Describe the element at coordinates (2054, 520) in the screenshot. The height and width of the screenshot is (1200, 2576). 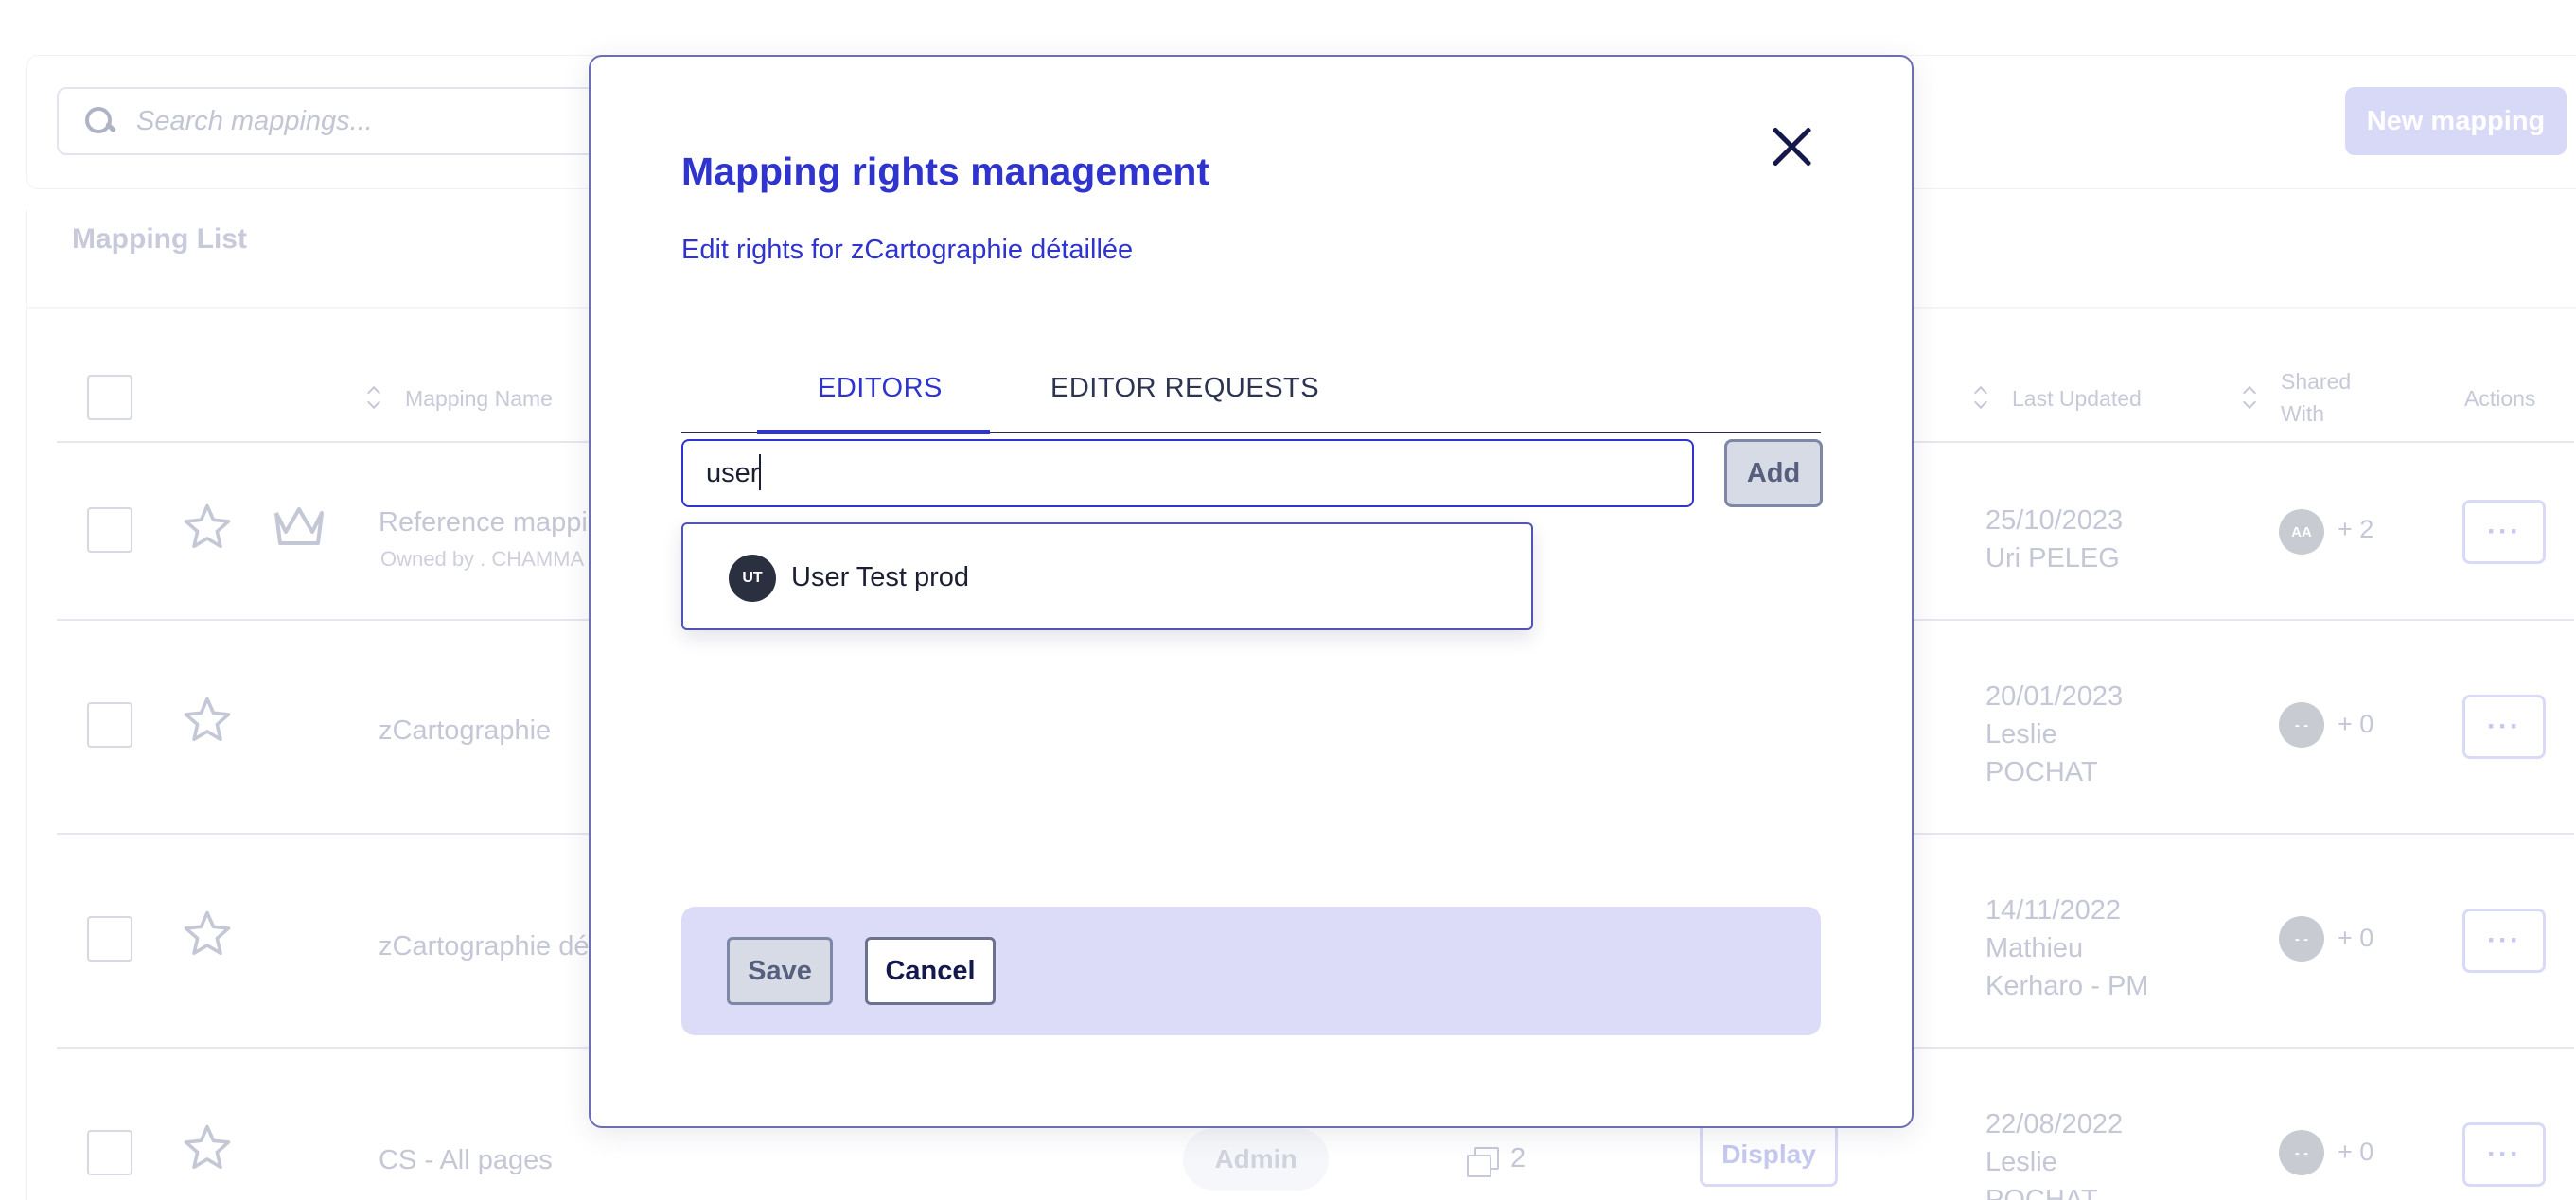
I see `last-updated-date: 25/10/2023` at that location.